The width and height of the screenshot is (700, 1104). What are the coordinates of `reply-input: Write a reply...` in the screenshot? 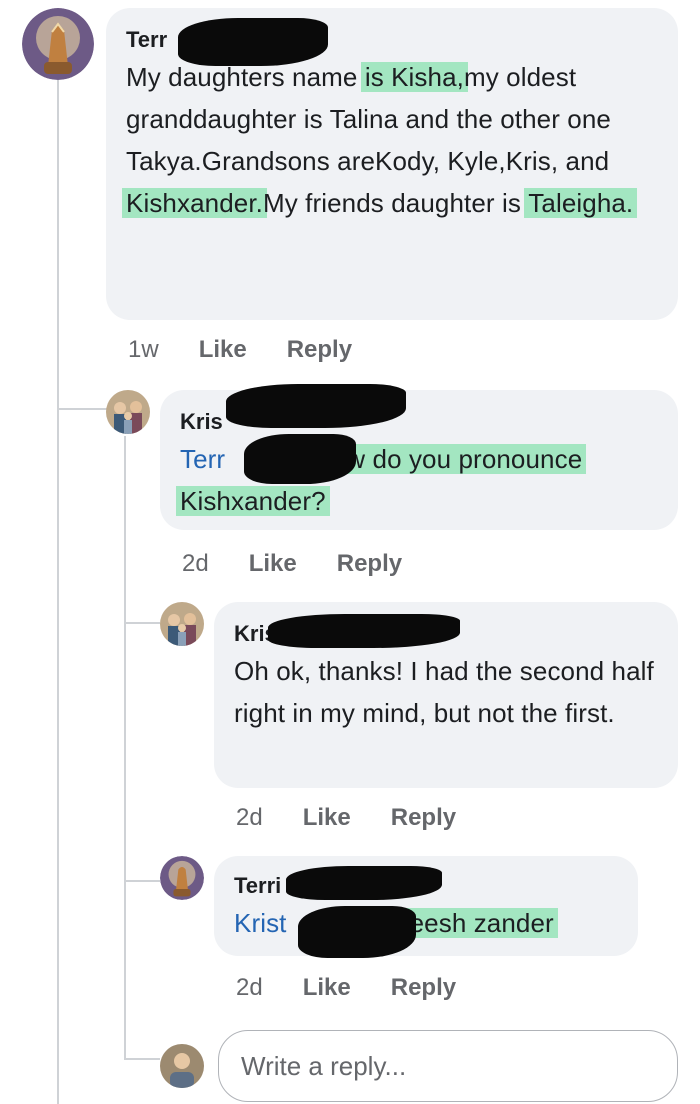 It's located at (448, 1066).